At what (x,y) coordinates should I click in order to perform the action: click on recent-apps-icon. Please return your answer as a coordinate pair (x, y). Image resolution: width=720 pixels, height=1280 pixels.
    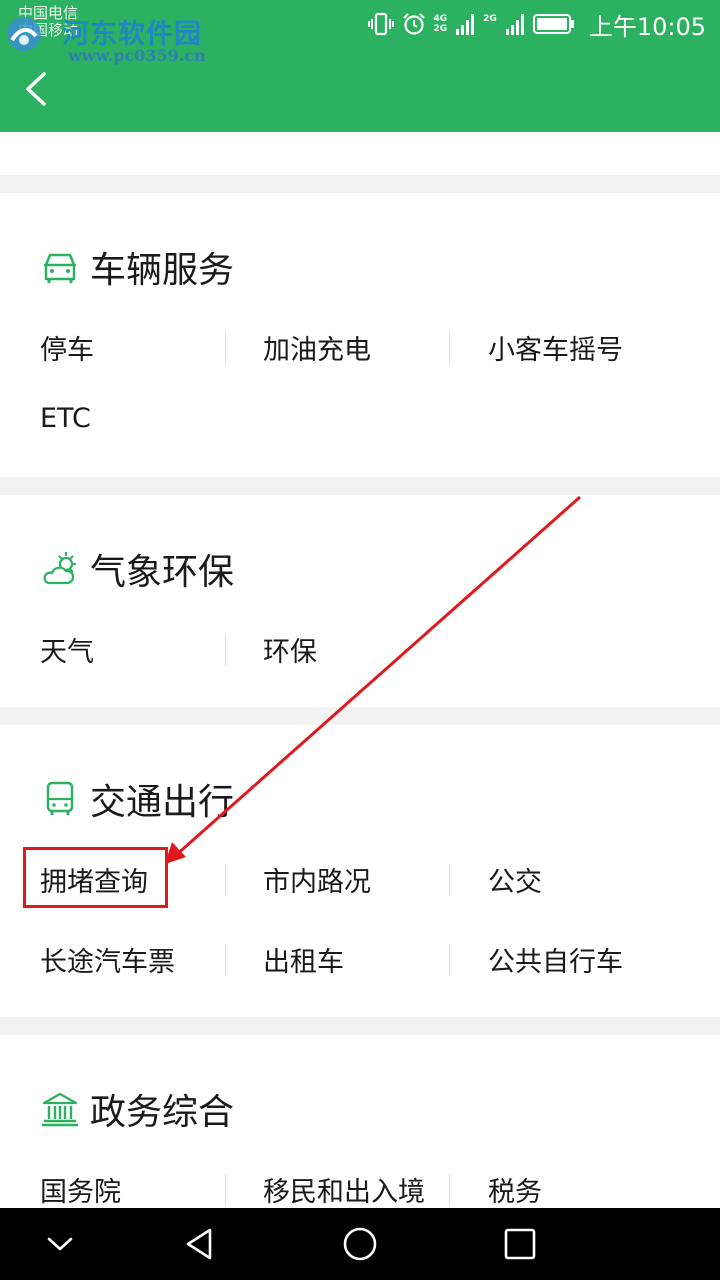
    Looking at the image, I should click on (520, 1244).